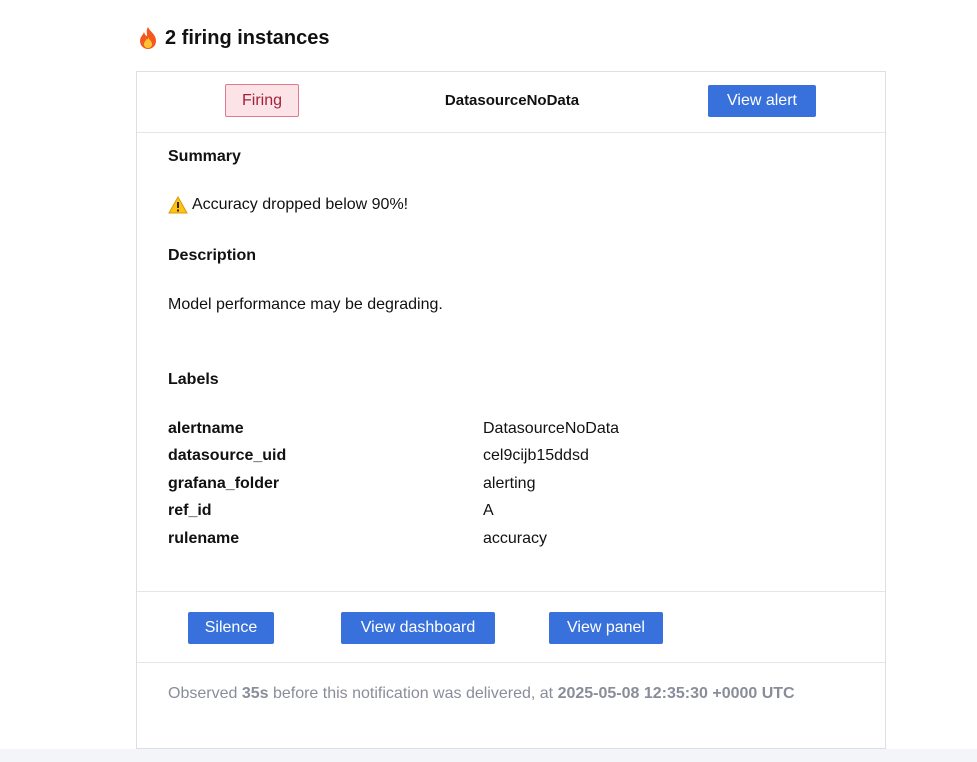 The height and width of the screenshot is (762, 977). What do you see at coordinates (676, 693) in the screenshot?
I see `observed-timestamp: 2025-05-08 12:35:30 +0000 UTC` at bounding box center [676, 693].